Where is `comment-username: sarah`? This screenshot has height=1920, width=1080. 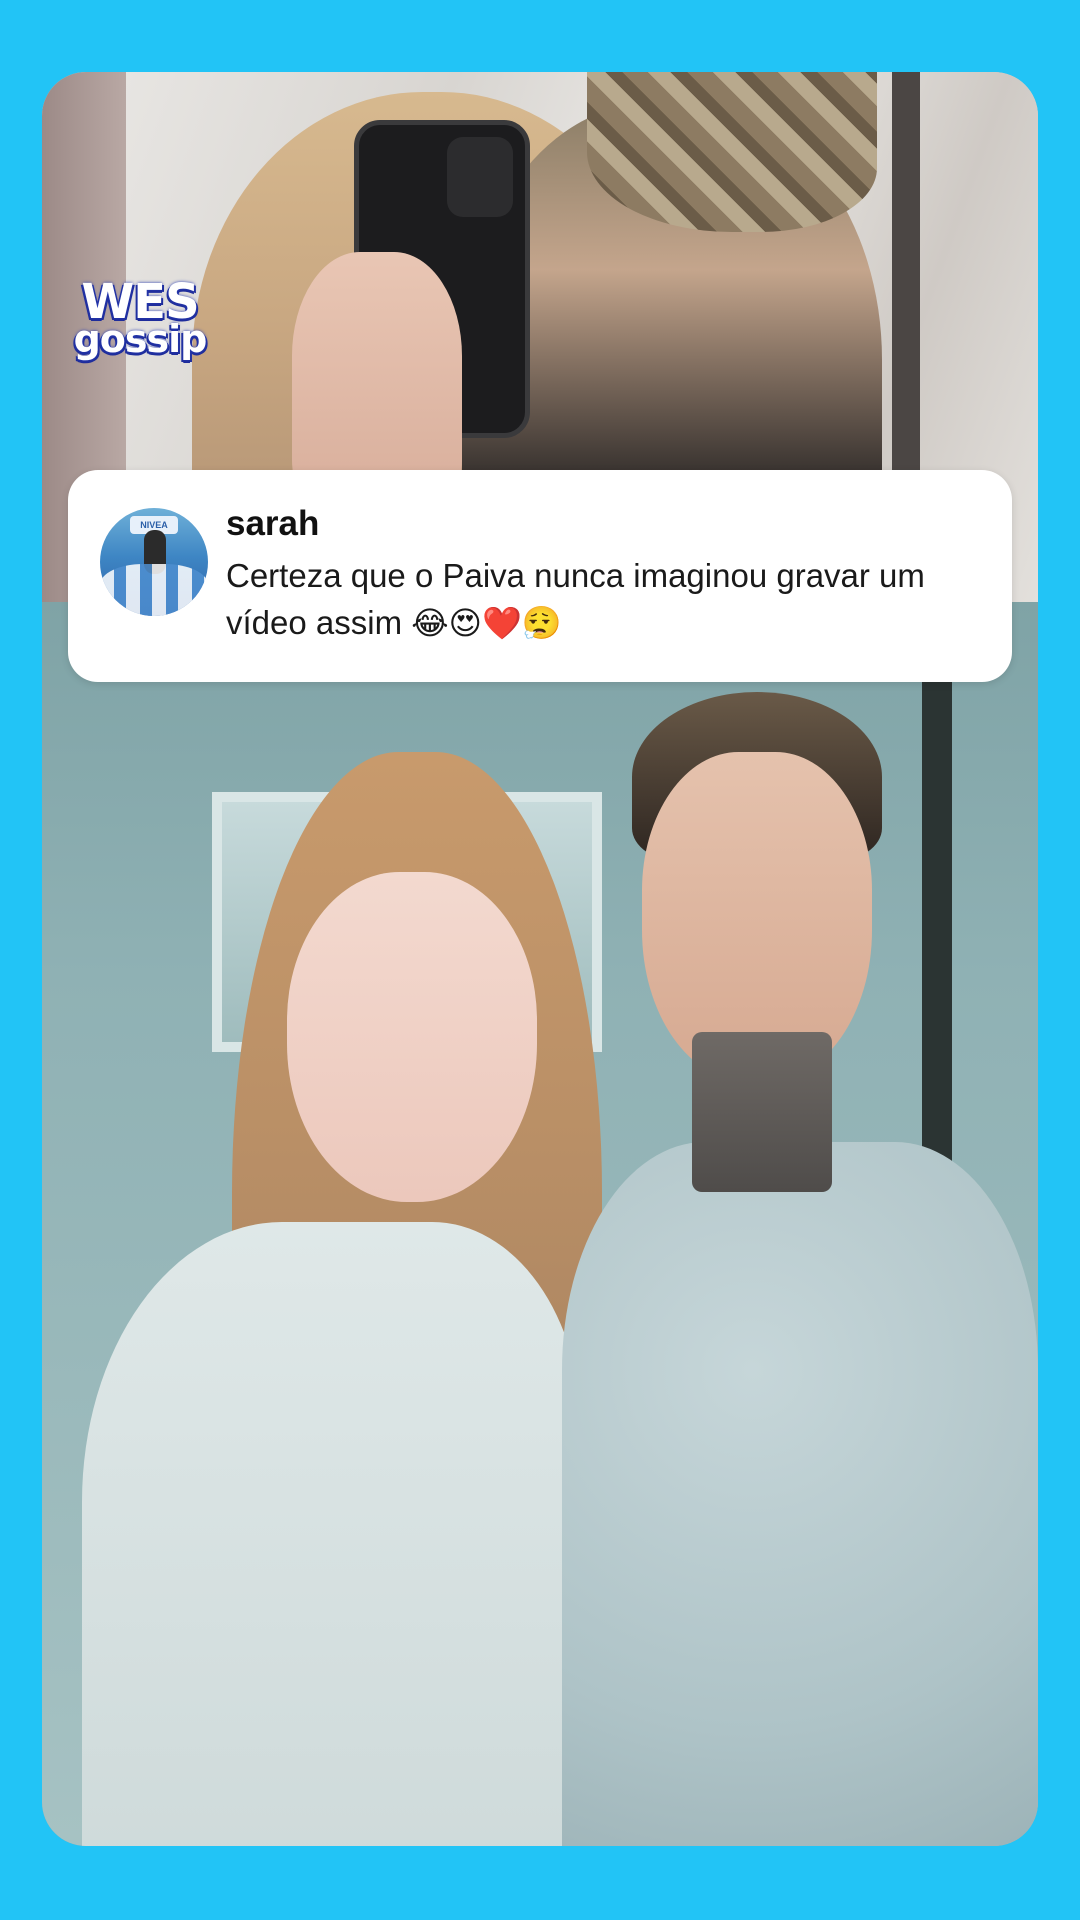
comment-username: sarah is located at coordinates (272, 524).